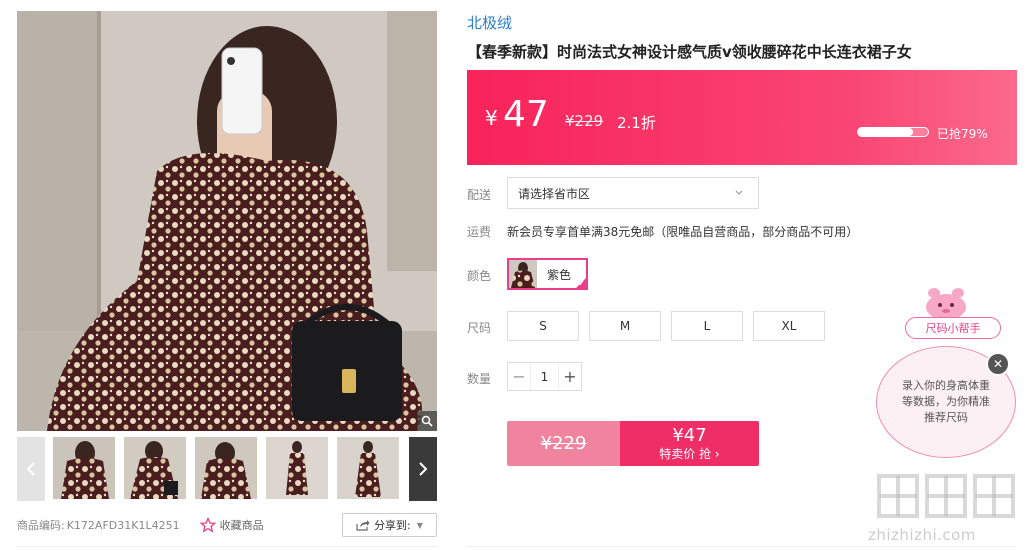 This screenshot has height=550, width=1026. Describe the element at coordinates (689, 435) in the screenshot. I see `special-price: ¥47` at that location.